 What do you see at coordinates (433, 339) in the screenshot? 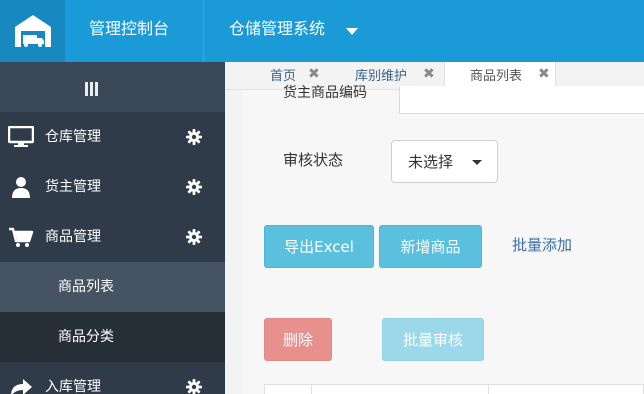
I see `batch-audit-button: 批量审核` at bounding box center [433, 339].